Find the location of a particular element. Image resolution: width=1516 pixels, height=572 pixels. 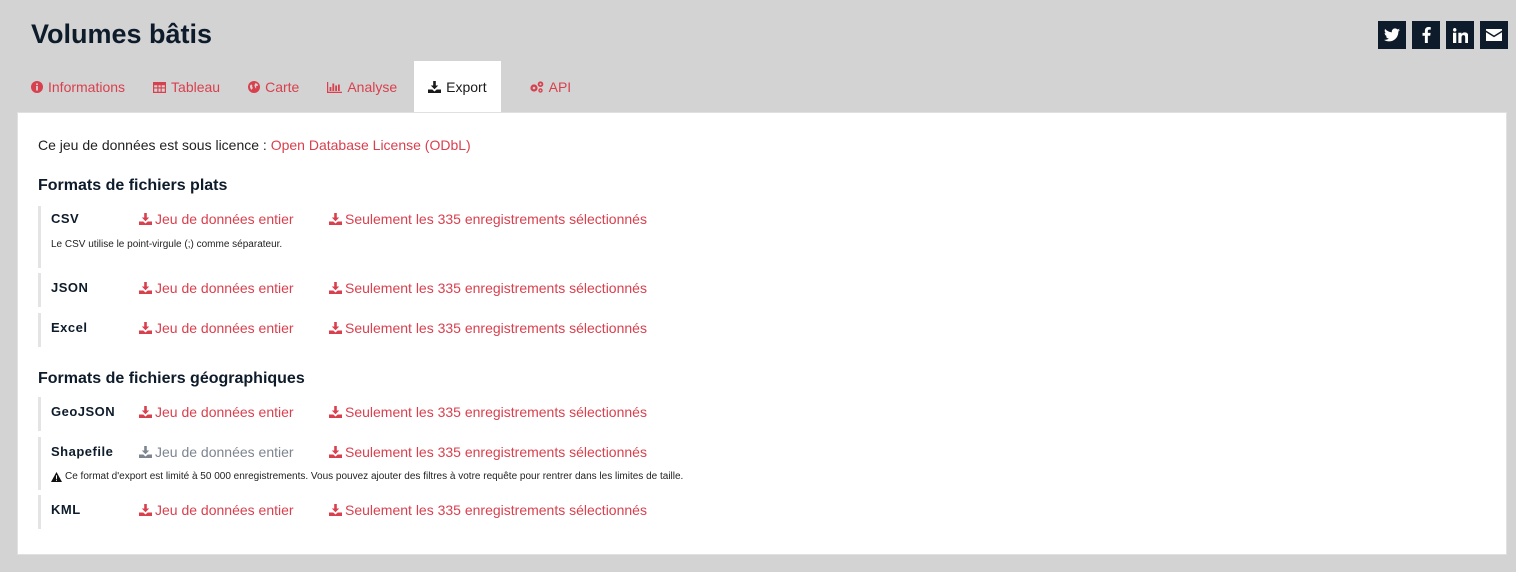

format-name: Shapefile is located at coordinates (82, 451).